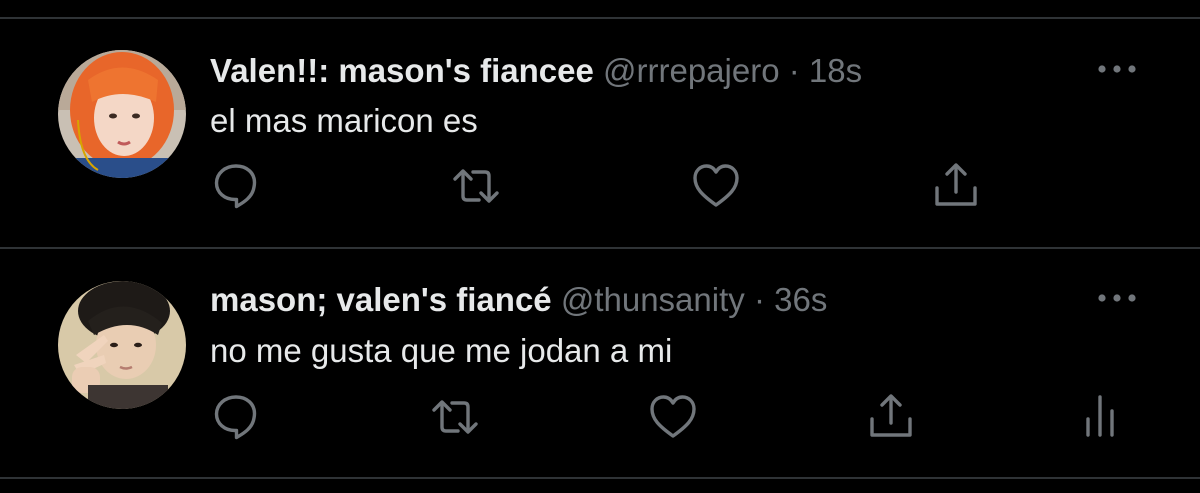  Describe the element at coordinates (381, 299) in the screenshot. I see `display-name: mason; valen's fiancé` at that location.